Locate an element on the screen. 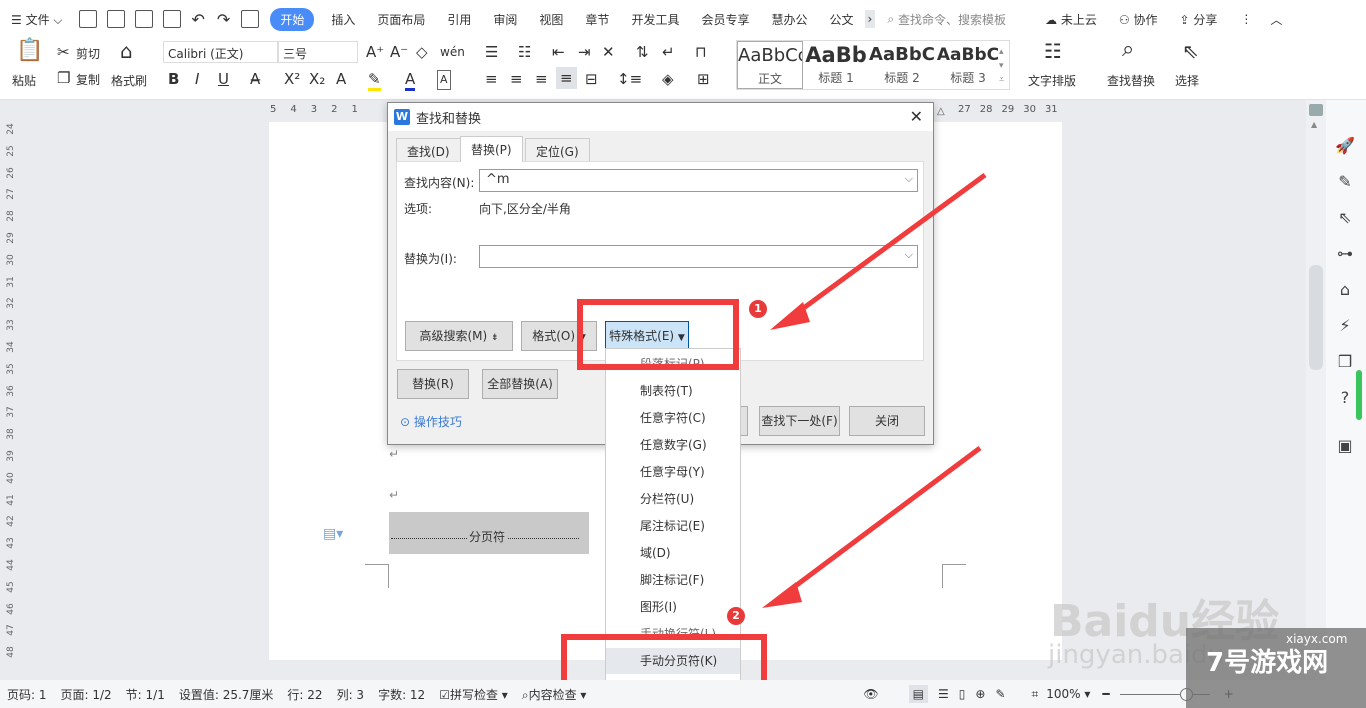 The width and height of the screenshot is (1366, 708). align-right-icon: ≡ is located at coordinates (541, 79).